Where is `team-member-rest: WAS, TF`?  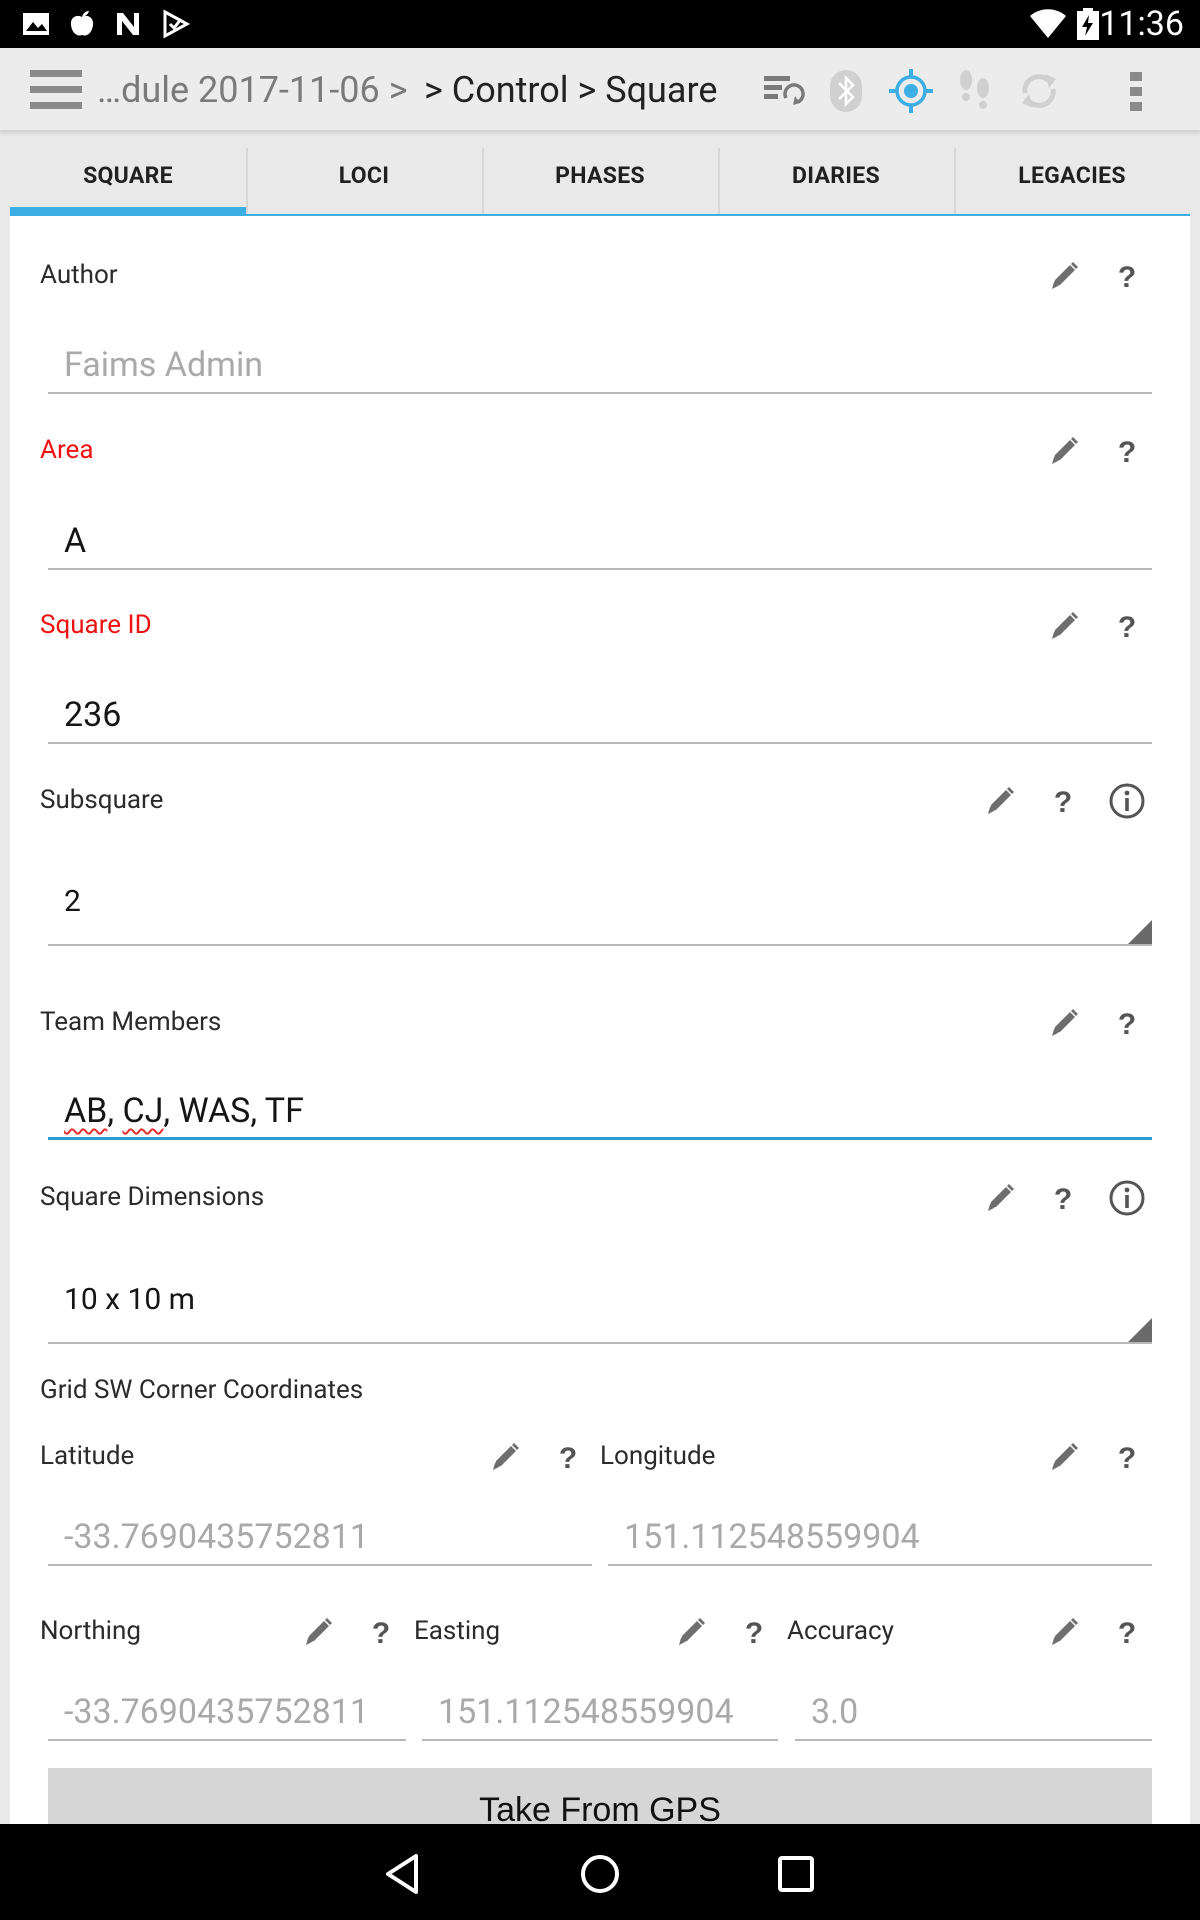 team-member-rest: WAS, TF is located at coordinates (241, 1111).